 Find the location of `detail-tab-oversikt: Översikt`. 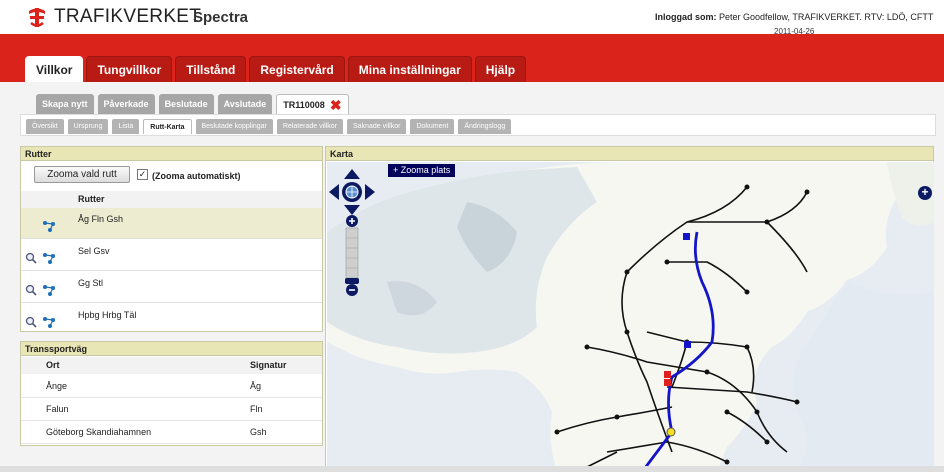

detail-tab-oversikt: Översikt is located at coordinates (45, 126).